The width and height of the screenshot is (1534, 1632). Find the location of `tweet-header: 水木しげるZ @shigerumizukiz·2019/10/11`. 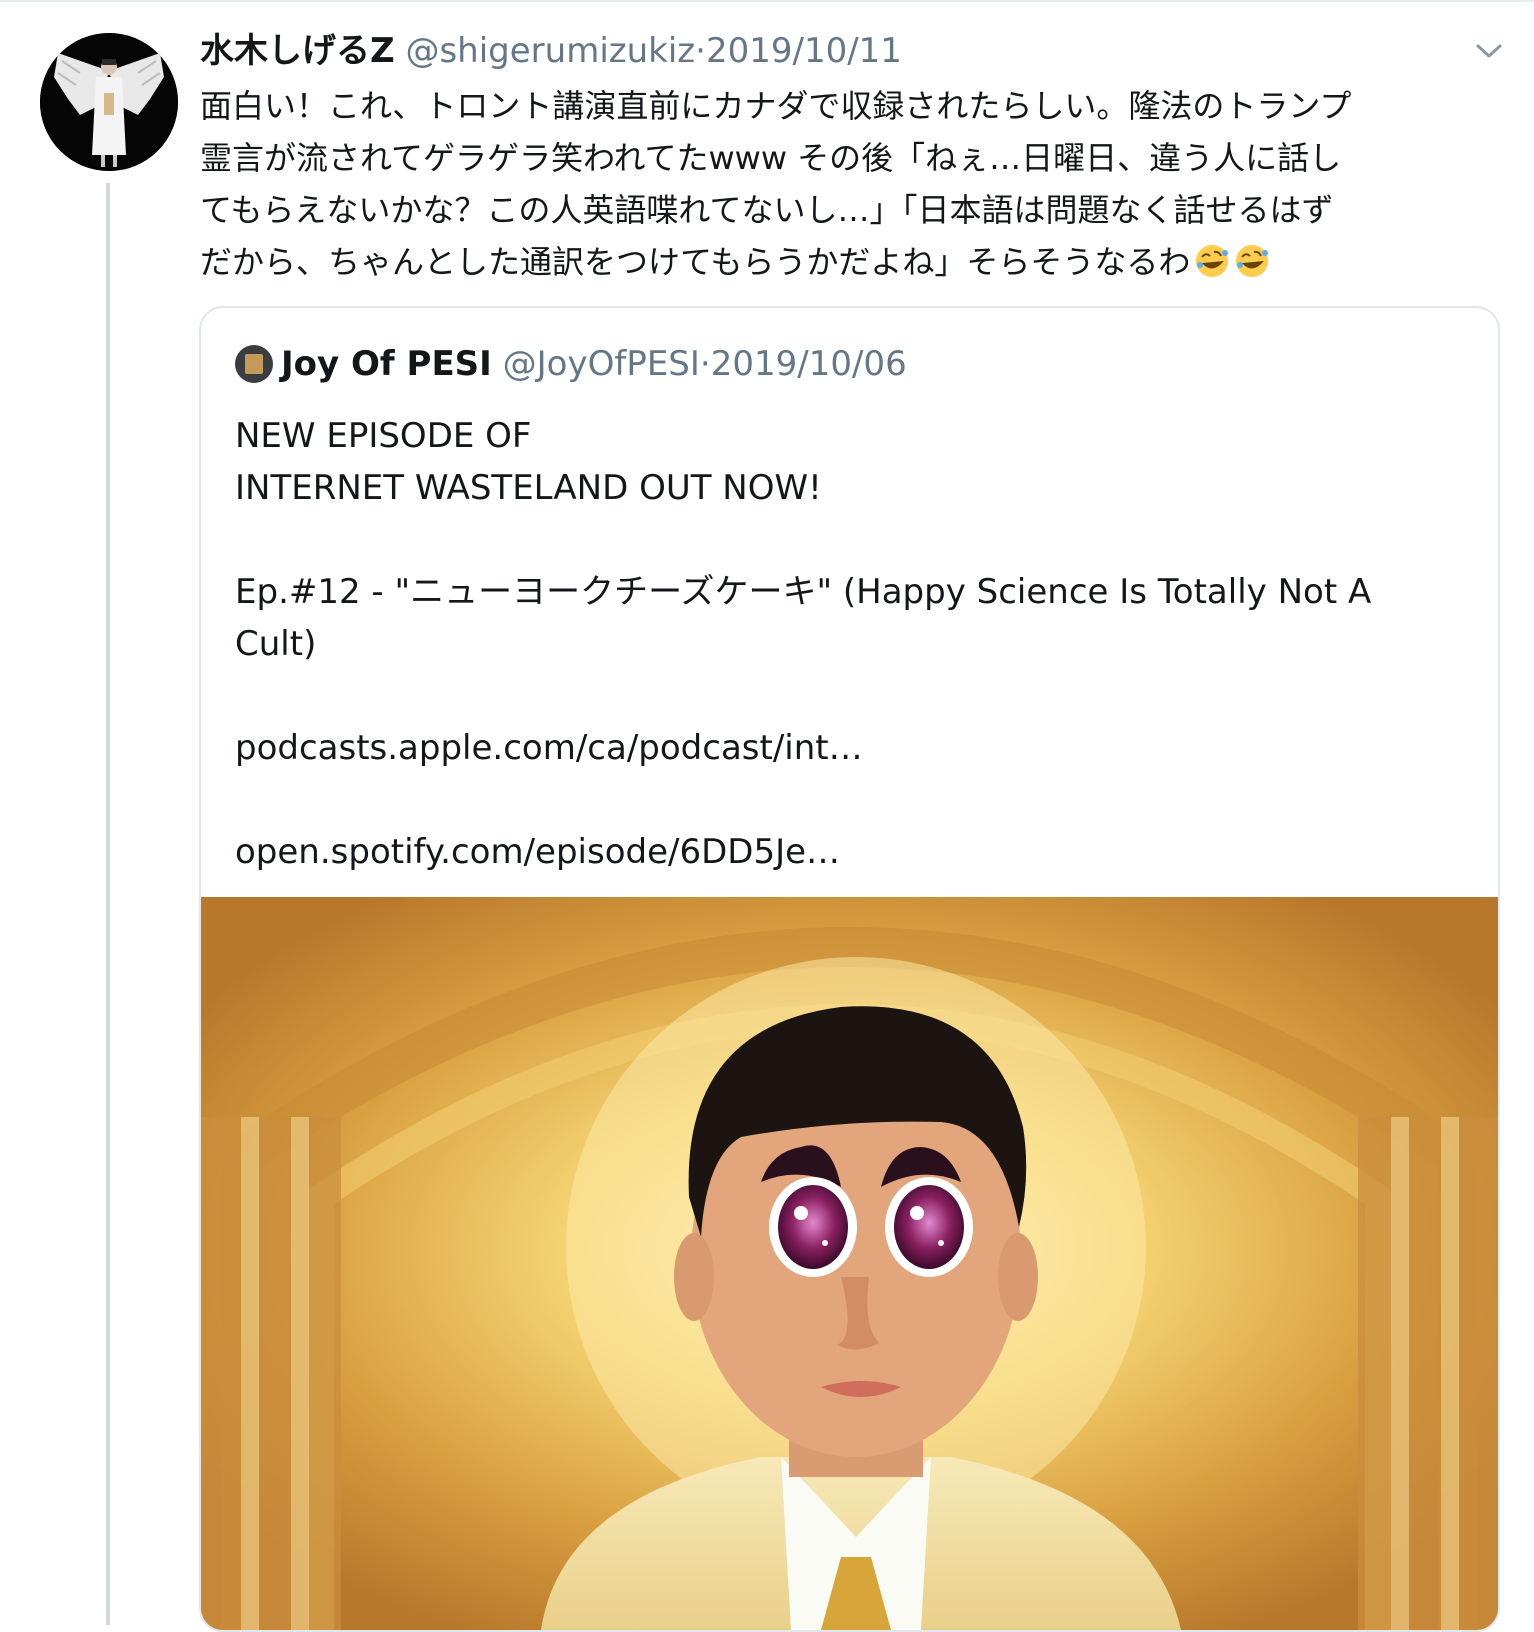

tweet-header: 水木しげるZ @shigerumizukiz·2019/10/11 is located at coordinates (551, 51).